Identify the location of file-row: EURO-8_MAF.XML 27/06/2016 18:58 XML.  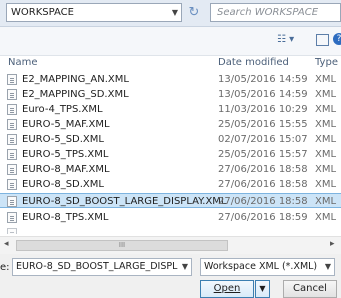
(170, 169).